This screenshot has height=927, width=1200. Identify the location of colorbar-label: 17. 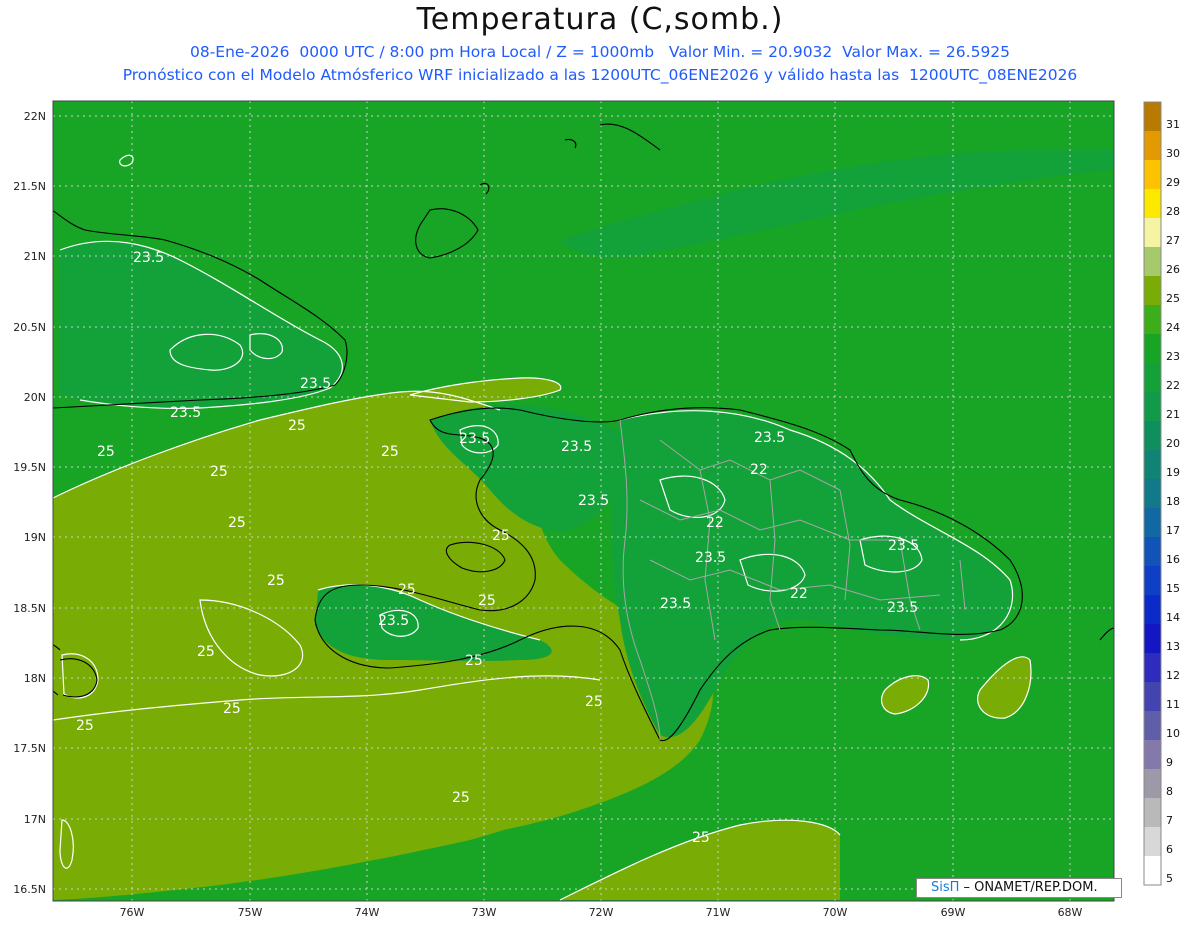
(1173, 530).